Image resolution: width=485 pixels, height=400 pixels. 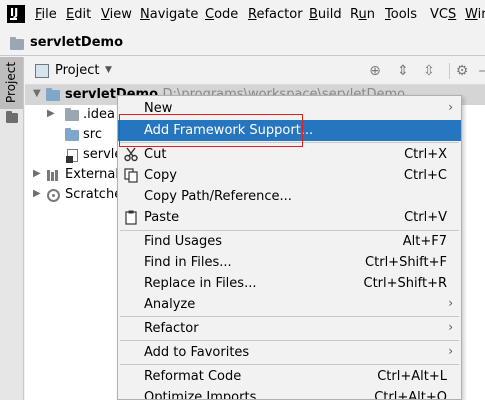 What do you see at coordinates (160, 175) in the screenshot?
I see `menu-item-label: Copy` at bounding box center [160, 175].